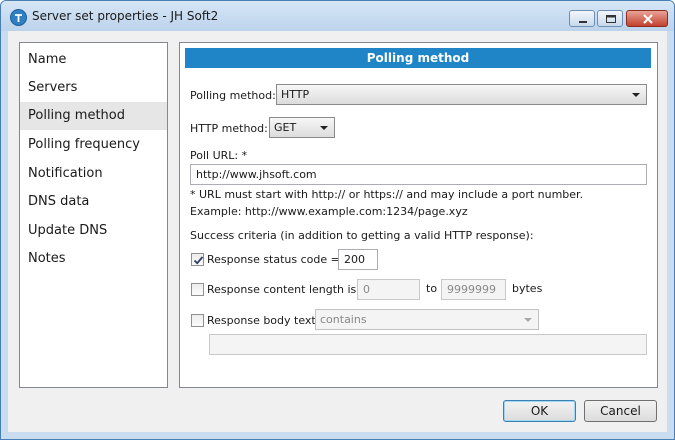  I want to click on close-icon, so click(648, 19).